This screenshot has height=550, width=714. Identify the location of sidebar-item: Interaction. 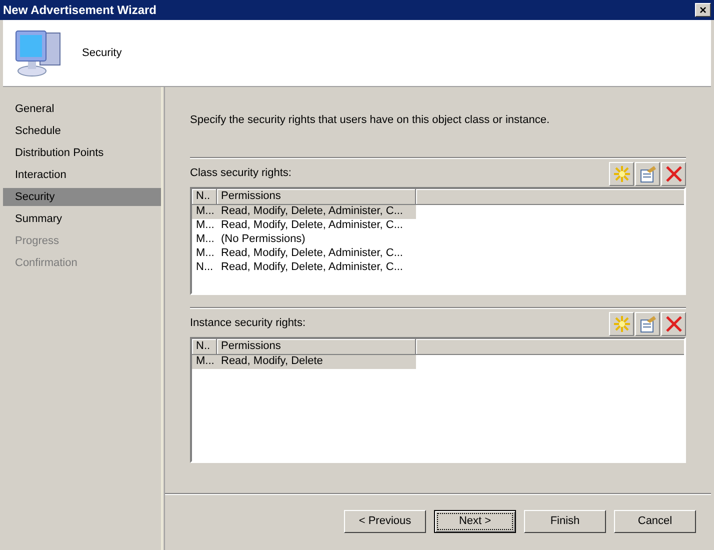
(82, 175).